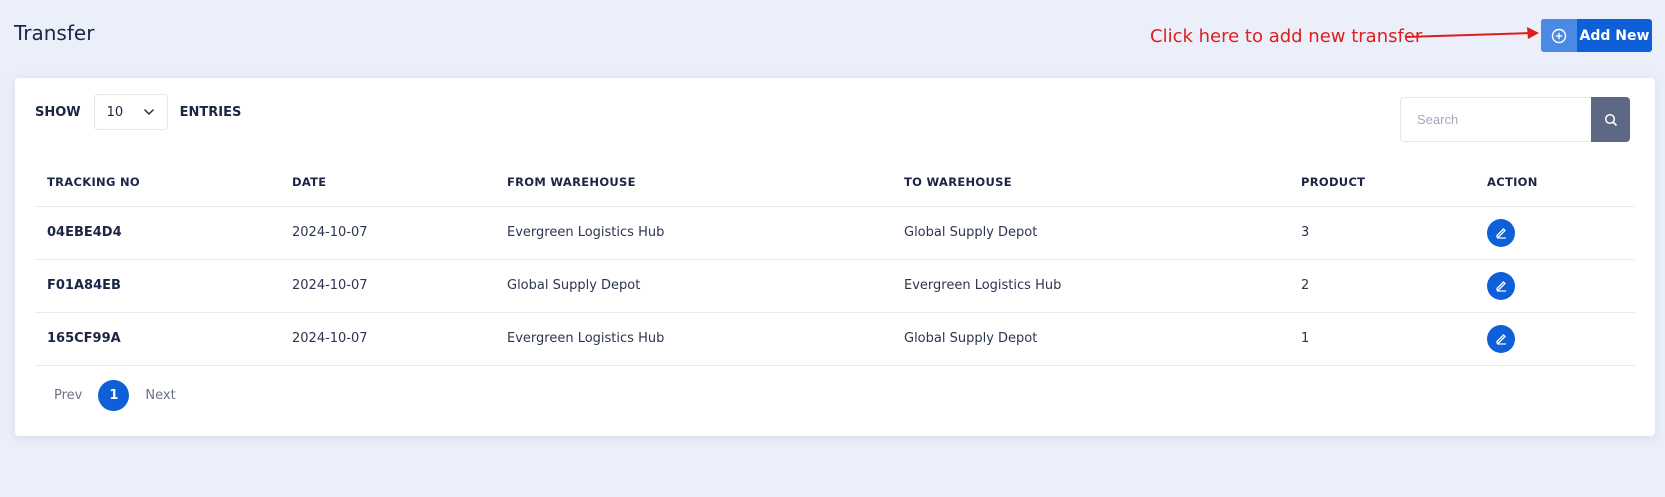  Describe the element at coordinates (1382, 339) in the screenshot. I see `product-cell: 1` at that location.